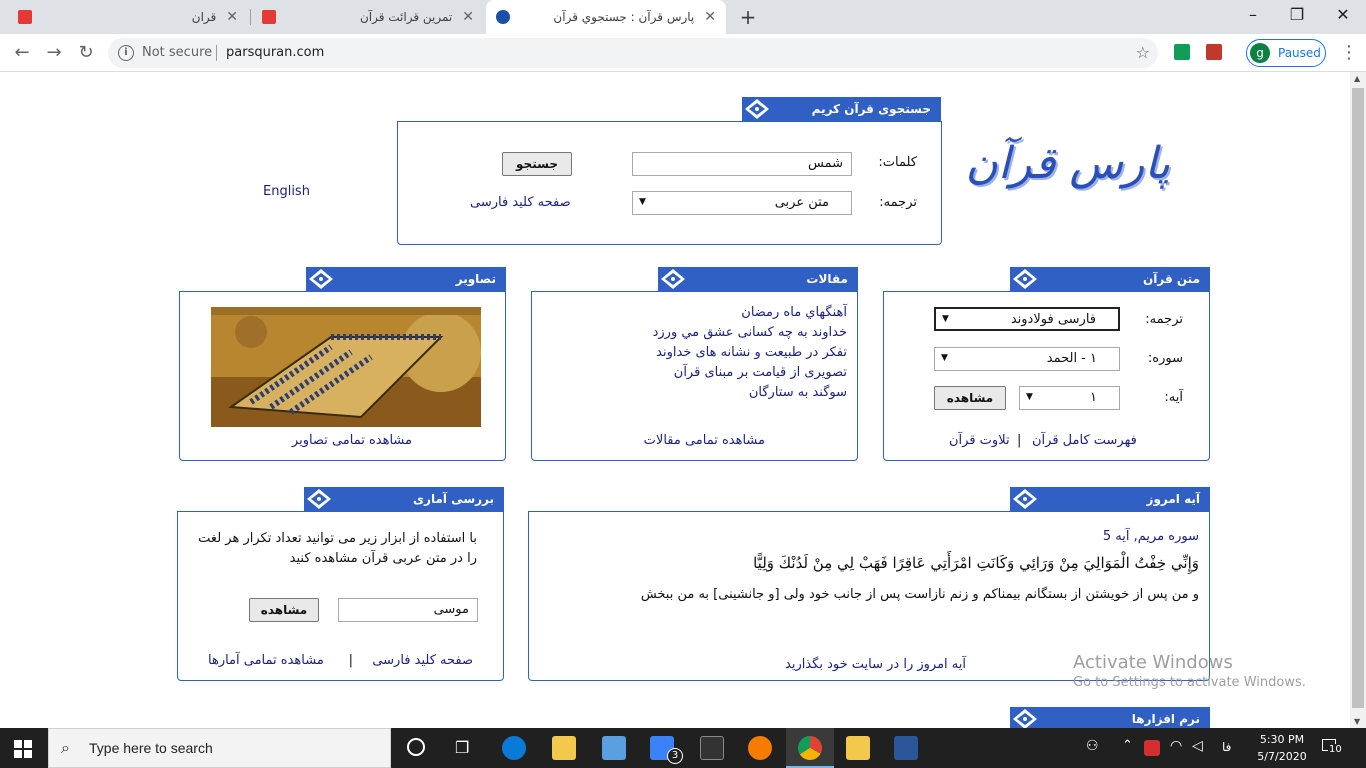 Image resolution: width=1366 pixels, height=768 pixels. Describe the element at coordinates (1150, 536) in the screenshot. I see `verse-reference: سوره مریم, آیه 5` at that location.